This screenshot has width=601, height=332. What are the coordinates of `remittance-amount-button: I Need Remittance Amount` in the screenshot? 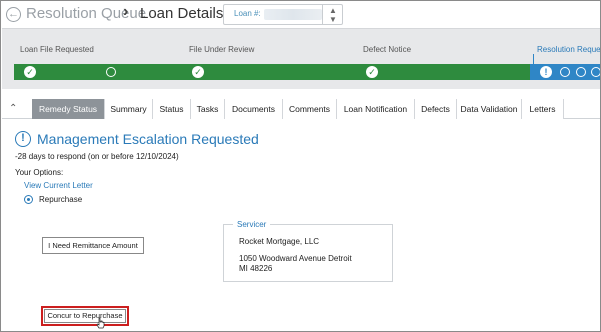 It's located at (93, 245).